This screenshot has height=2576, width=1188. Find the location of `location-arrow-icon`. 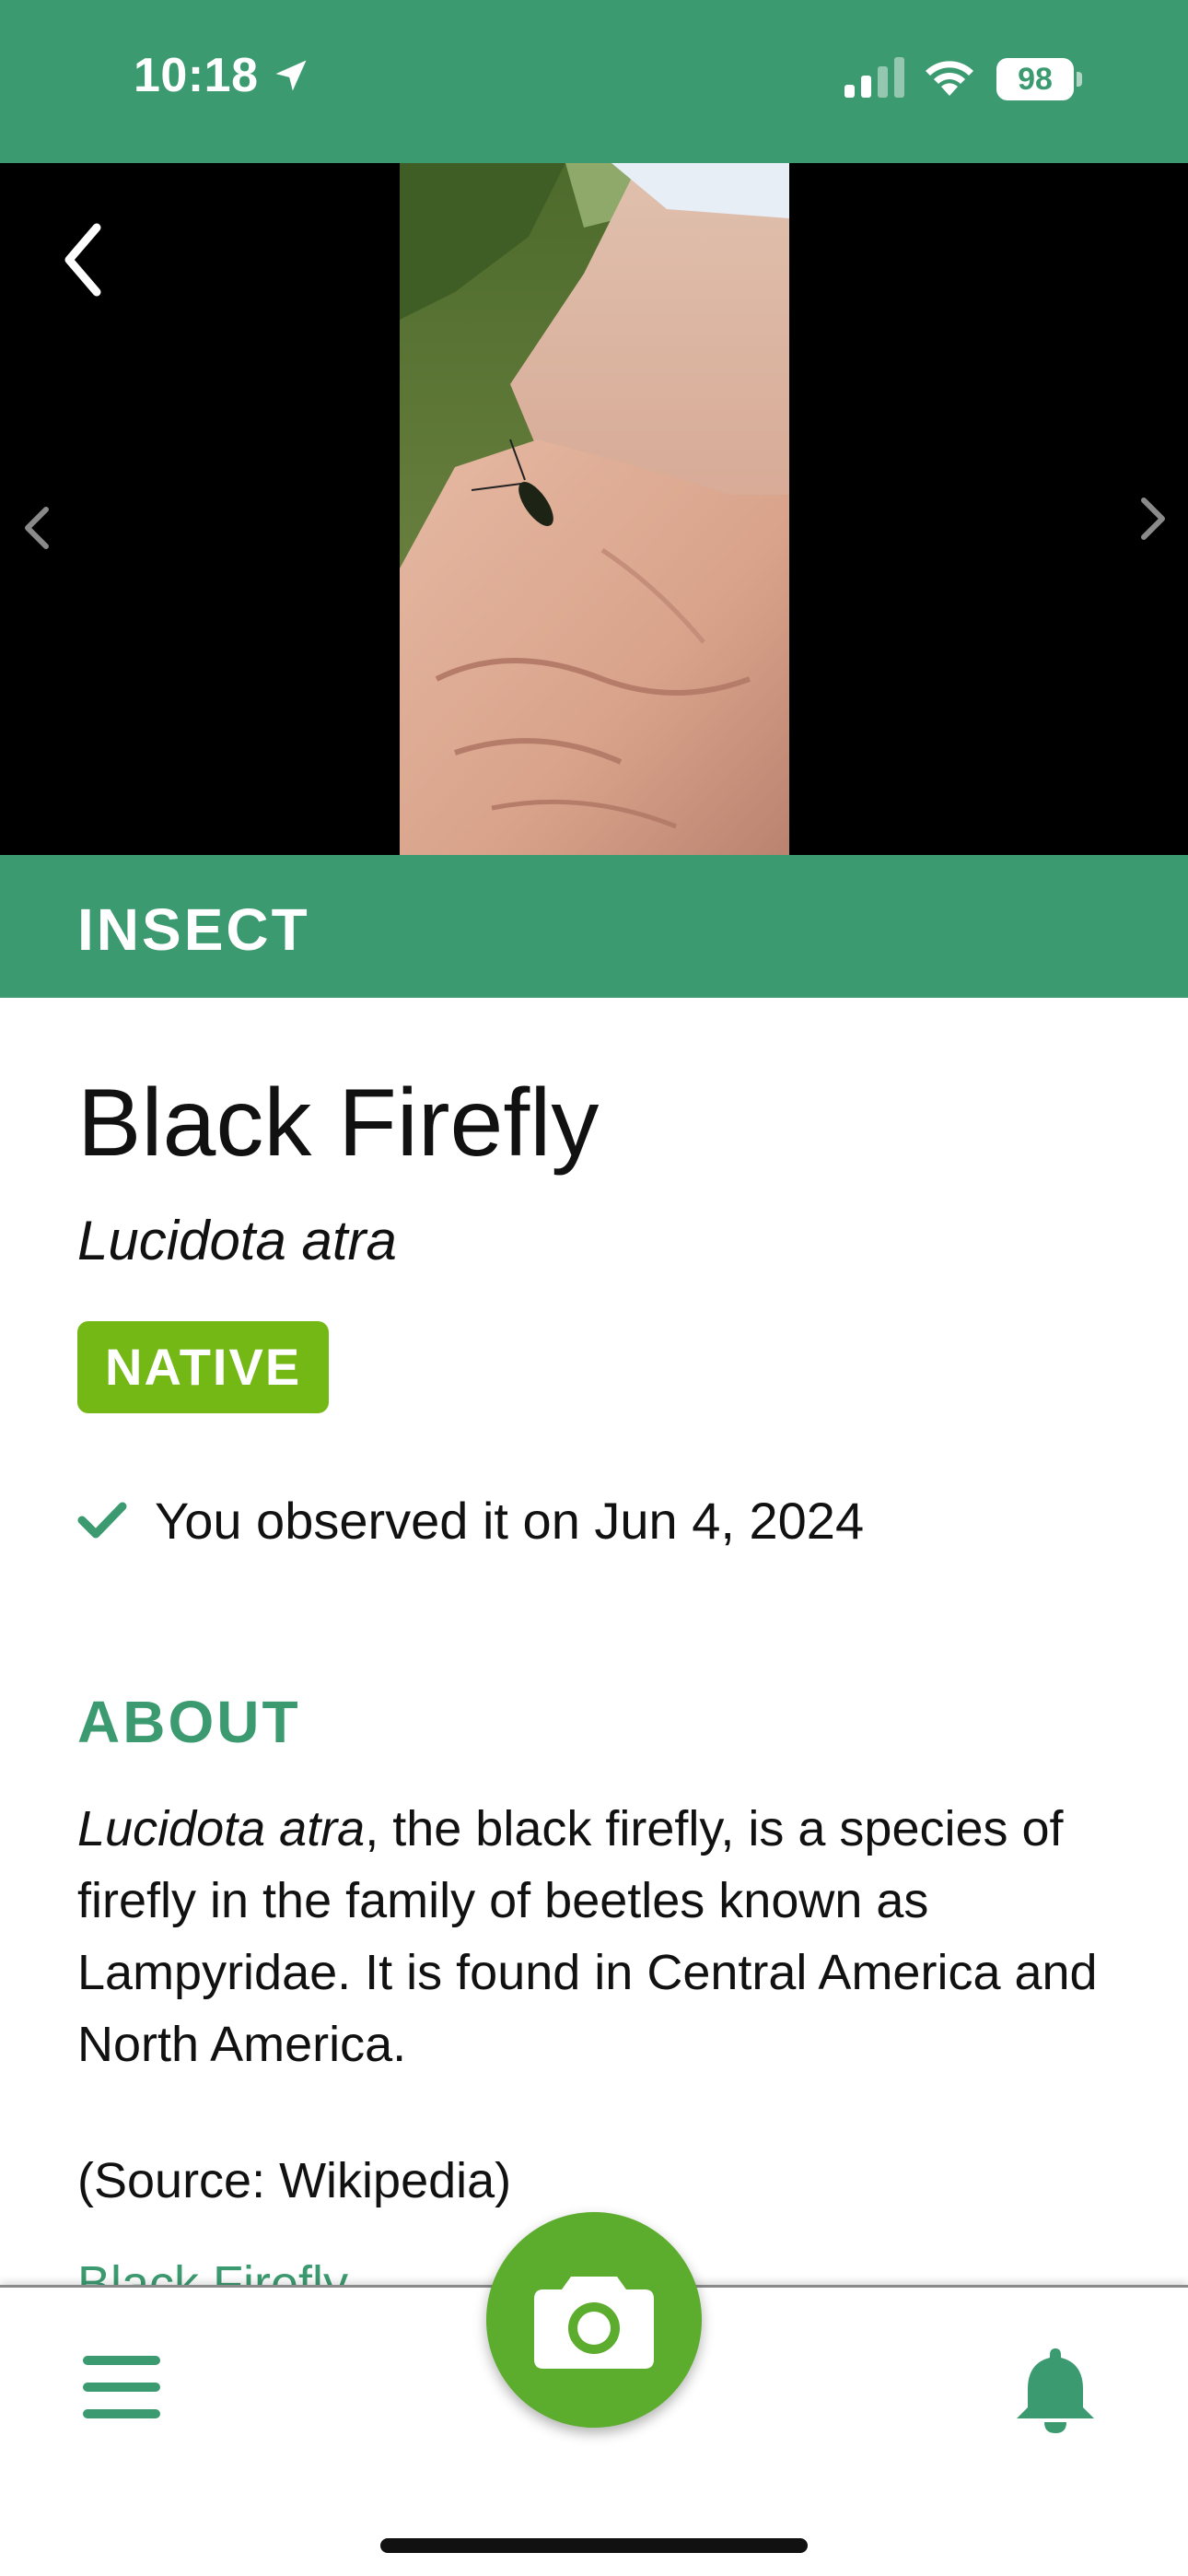

location-arrow-icon is located at coordinates (291, 75).